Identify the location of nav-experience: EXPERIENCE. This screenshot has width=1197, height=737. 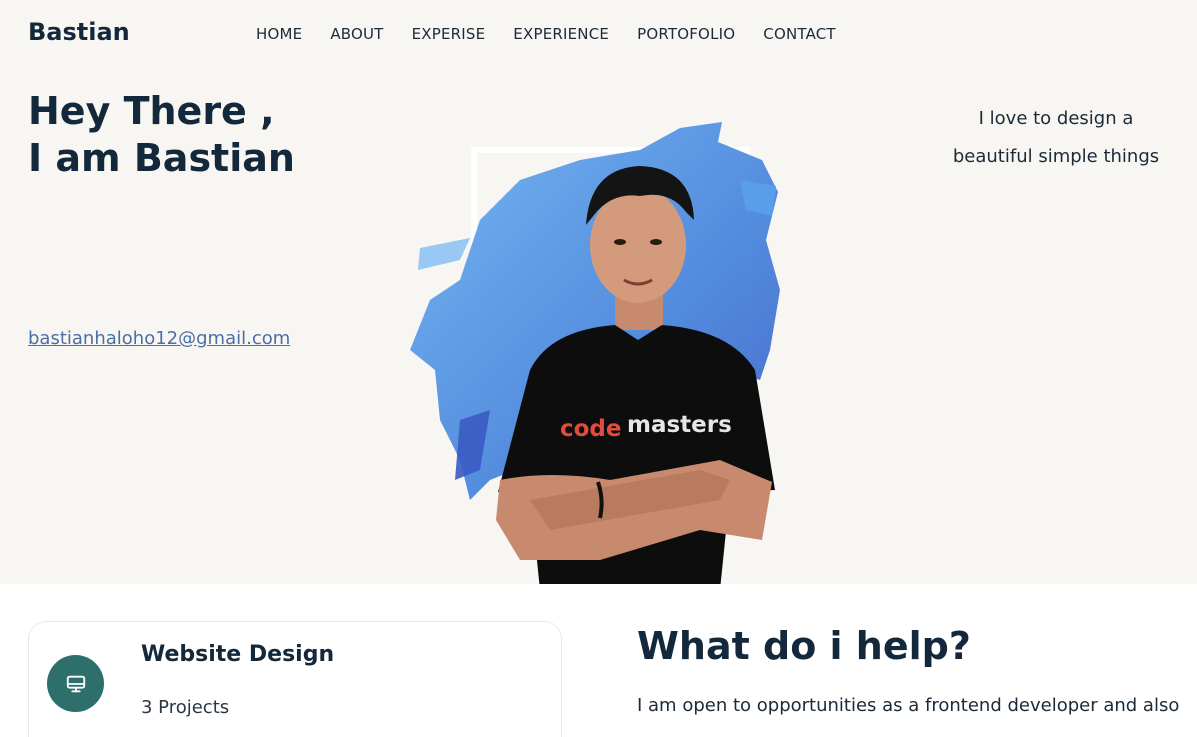
(561, 34).